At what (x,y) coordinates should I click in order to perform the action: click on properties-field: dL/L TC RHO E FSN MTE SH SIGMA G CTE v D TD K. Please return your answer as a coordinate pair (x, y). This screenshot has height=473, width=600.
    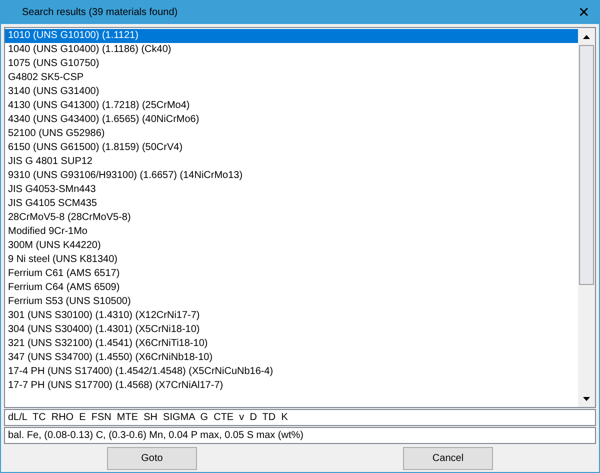
    Looking at the image, I should click on (300, 417).